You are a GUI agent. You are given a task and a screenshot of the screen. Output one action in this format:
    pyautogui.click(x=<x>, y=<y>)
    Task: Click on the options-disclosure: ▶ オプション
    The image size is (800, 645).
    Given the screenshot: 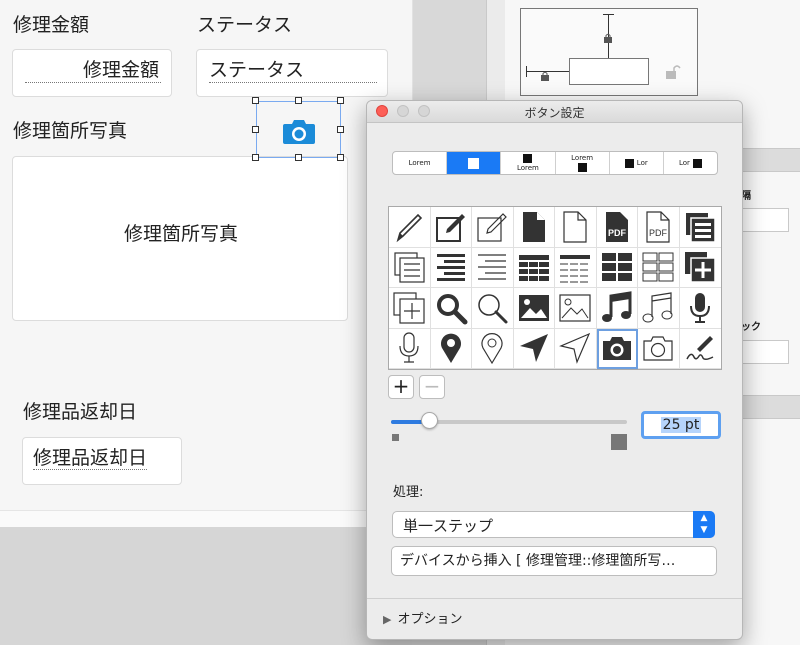 What is the action you would take?
    pyautogui.click(x=422, y=617)
    